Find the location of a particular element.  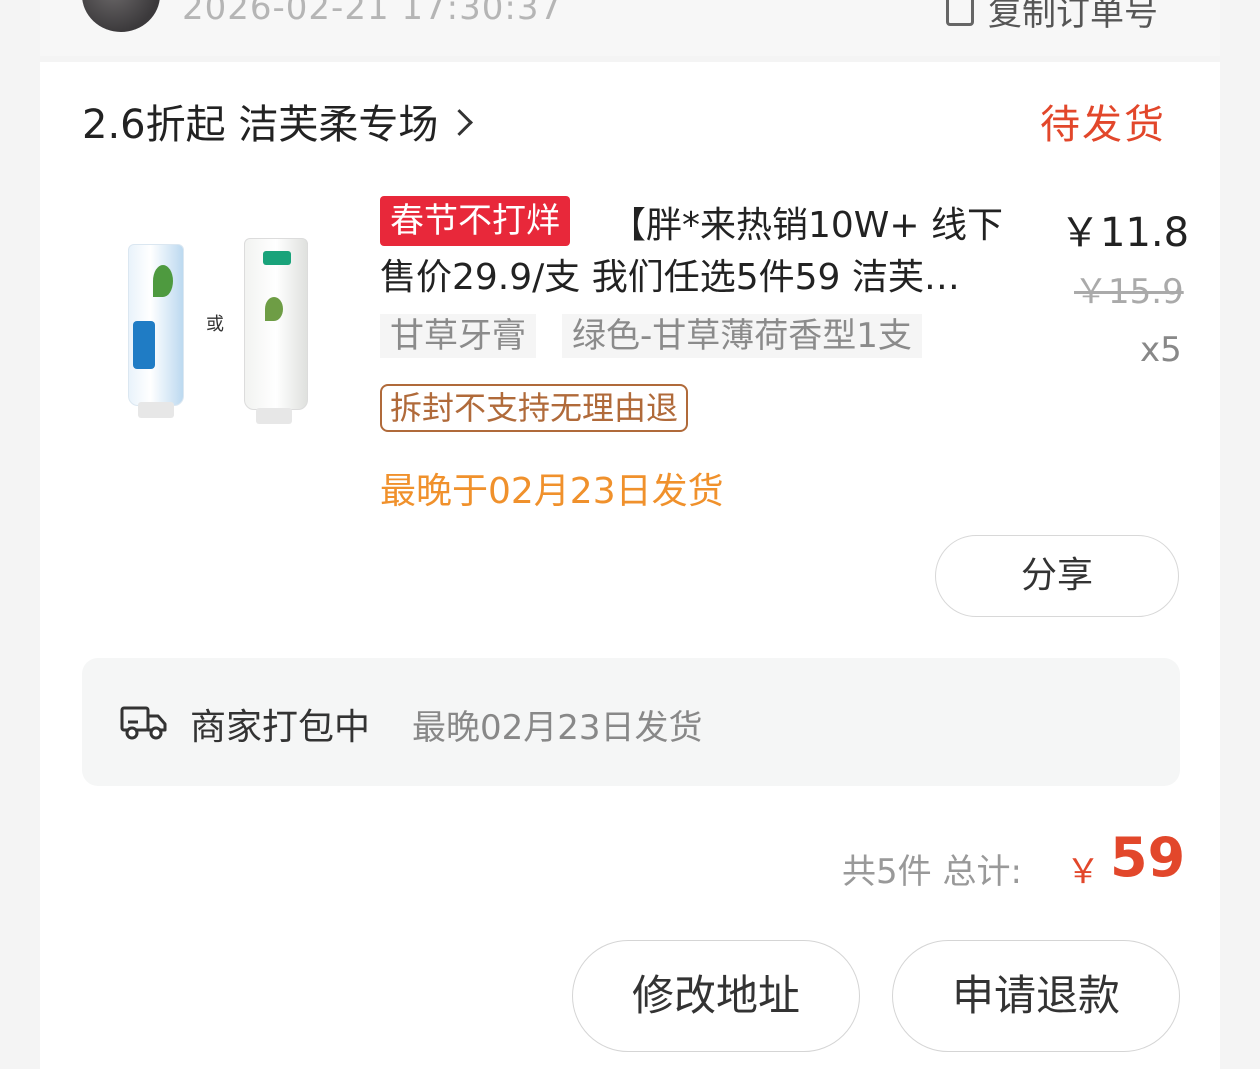

truck-icon is located at coordinates (143, 723).